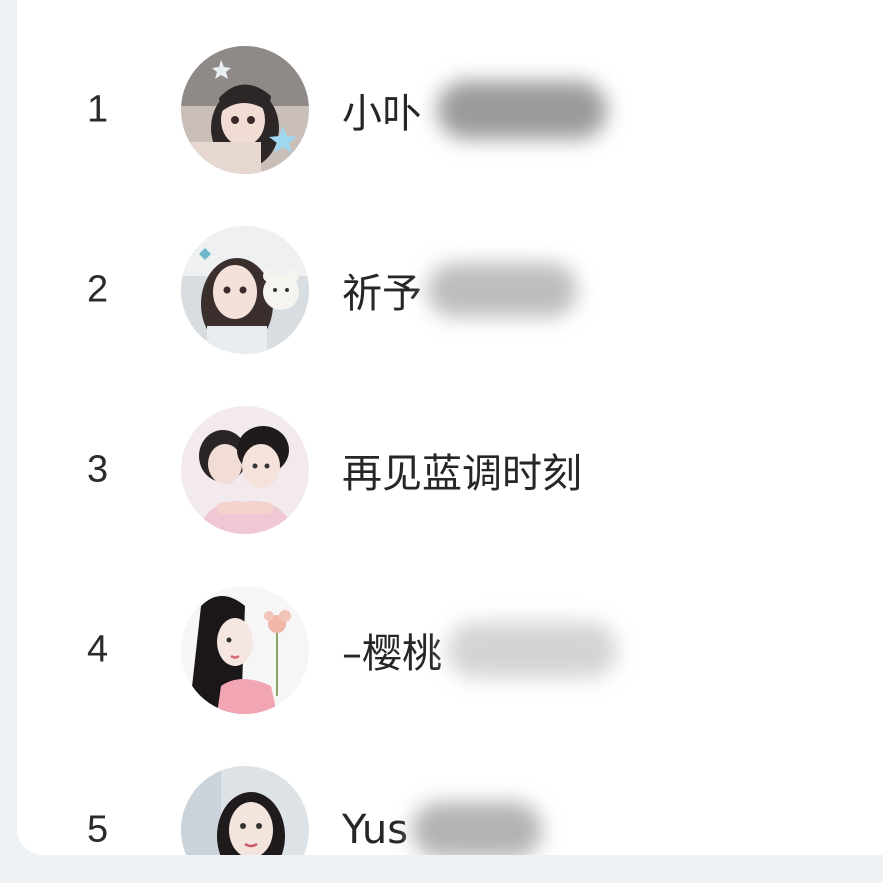 Image resolution: width=883 pixels, height=883 pixels. I want to click on user-name: 小卟, so click(382, 114).